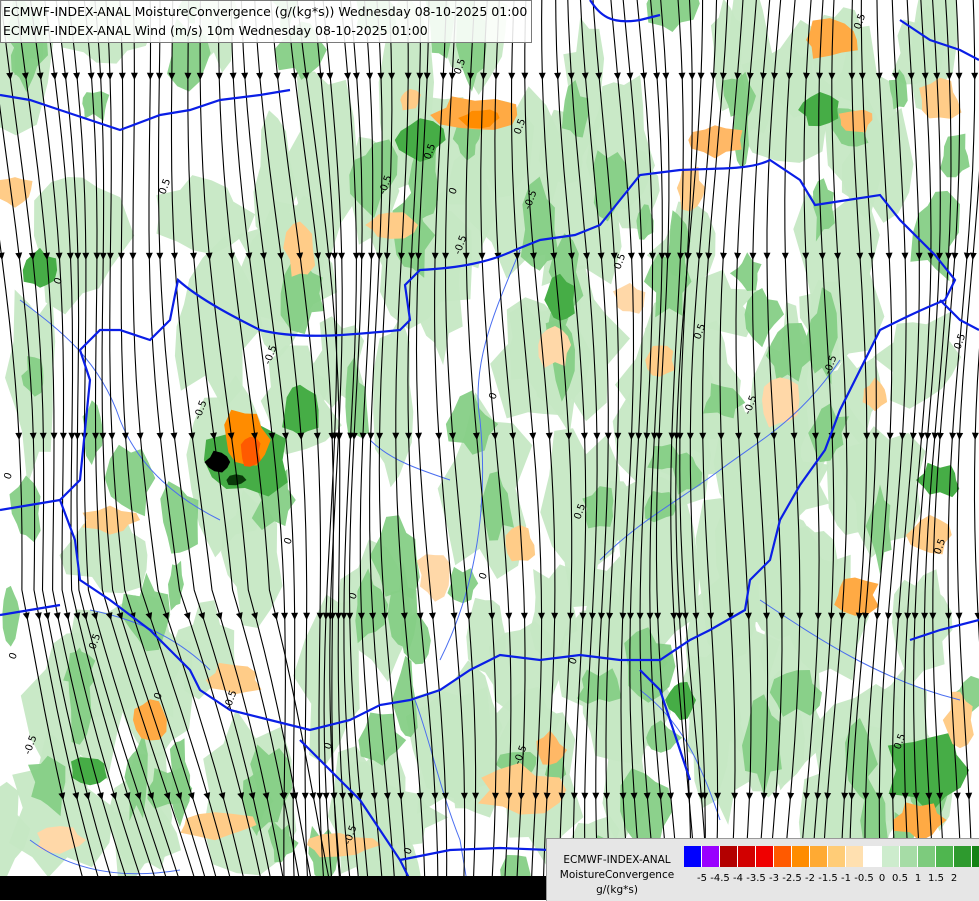 This screenshot has height=901, width=979. Describe the element at coordinates (918, 878) in the screenshot. I see `legend-tick-label: 1` at that location.